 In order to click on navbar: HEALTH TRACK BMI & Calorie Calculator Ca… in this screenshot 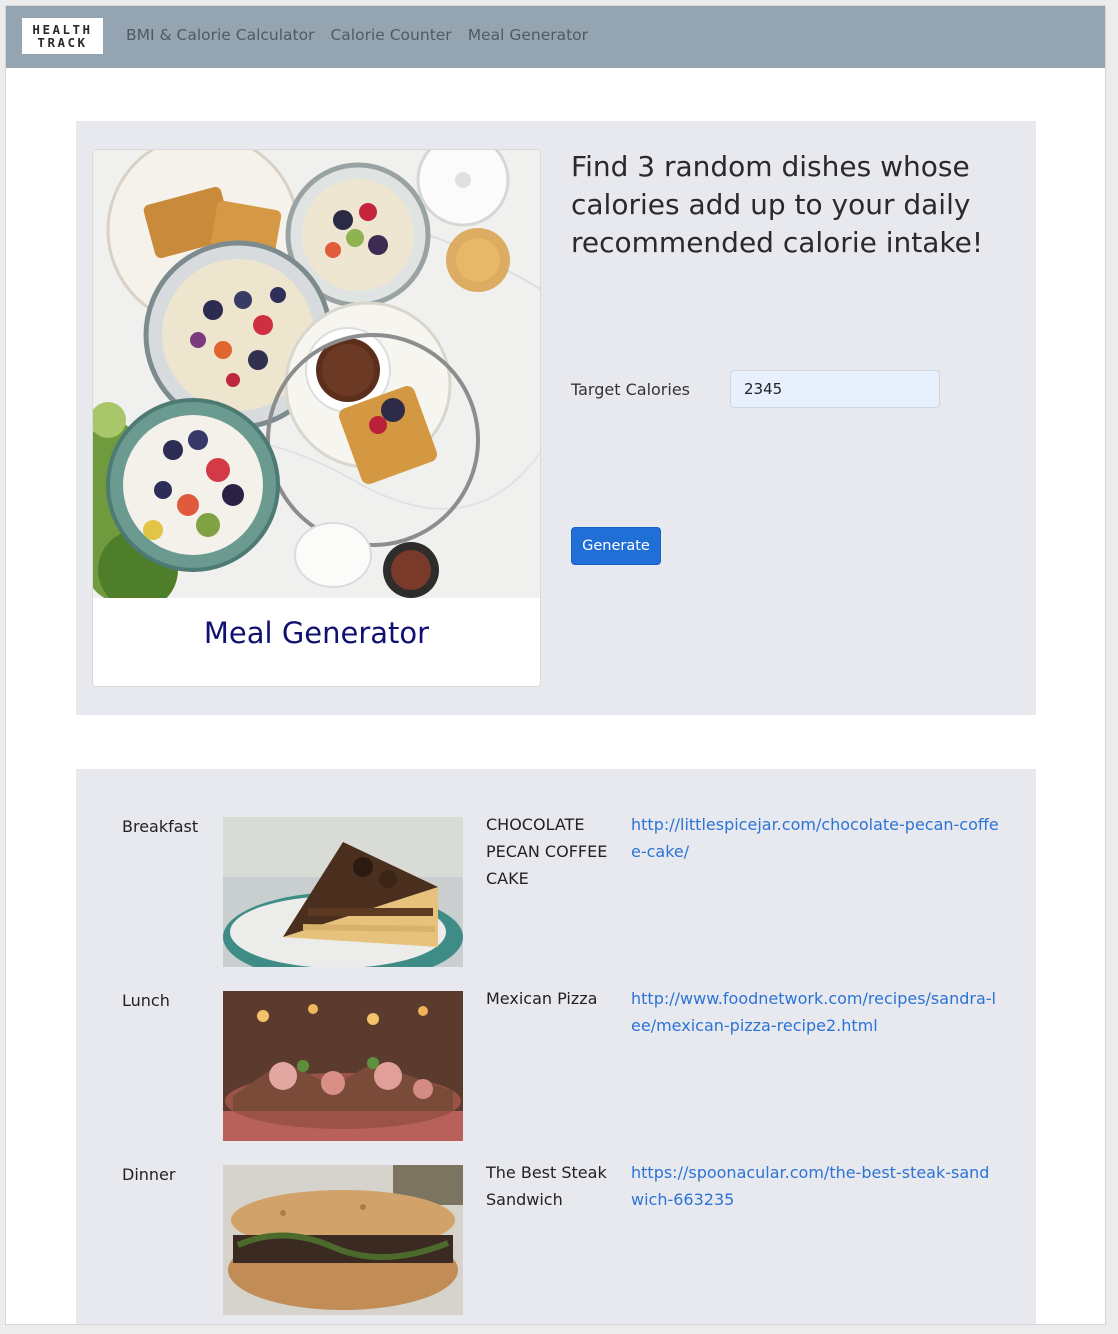, I will do `click(555, 37)`.